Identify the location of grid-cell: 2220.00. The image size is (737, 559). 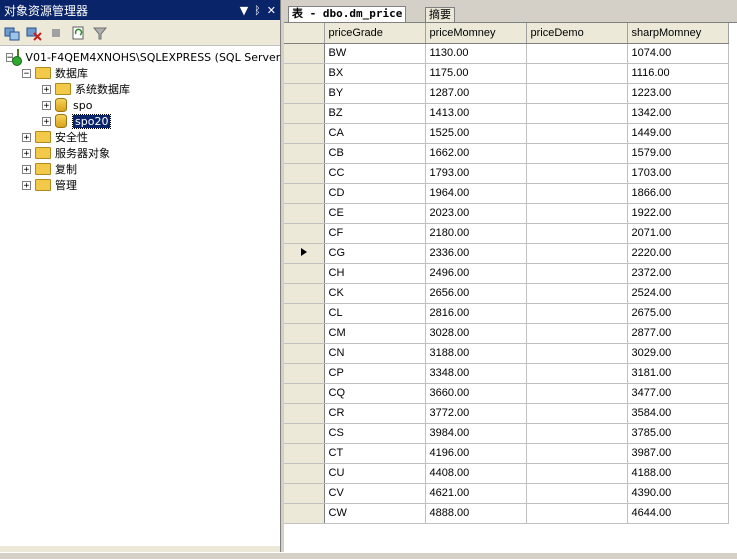
(678, 253).